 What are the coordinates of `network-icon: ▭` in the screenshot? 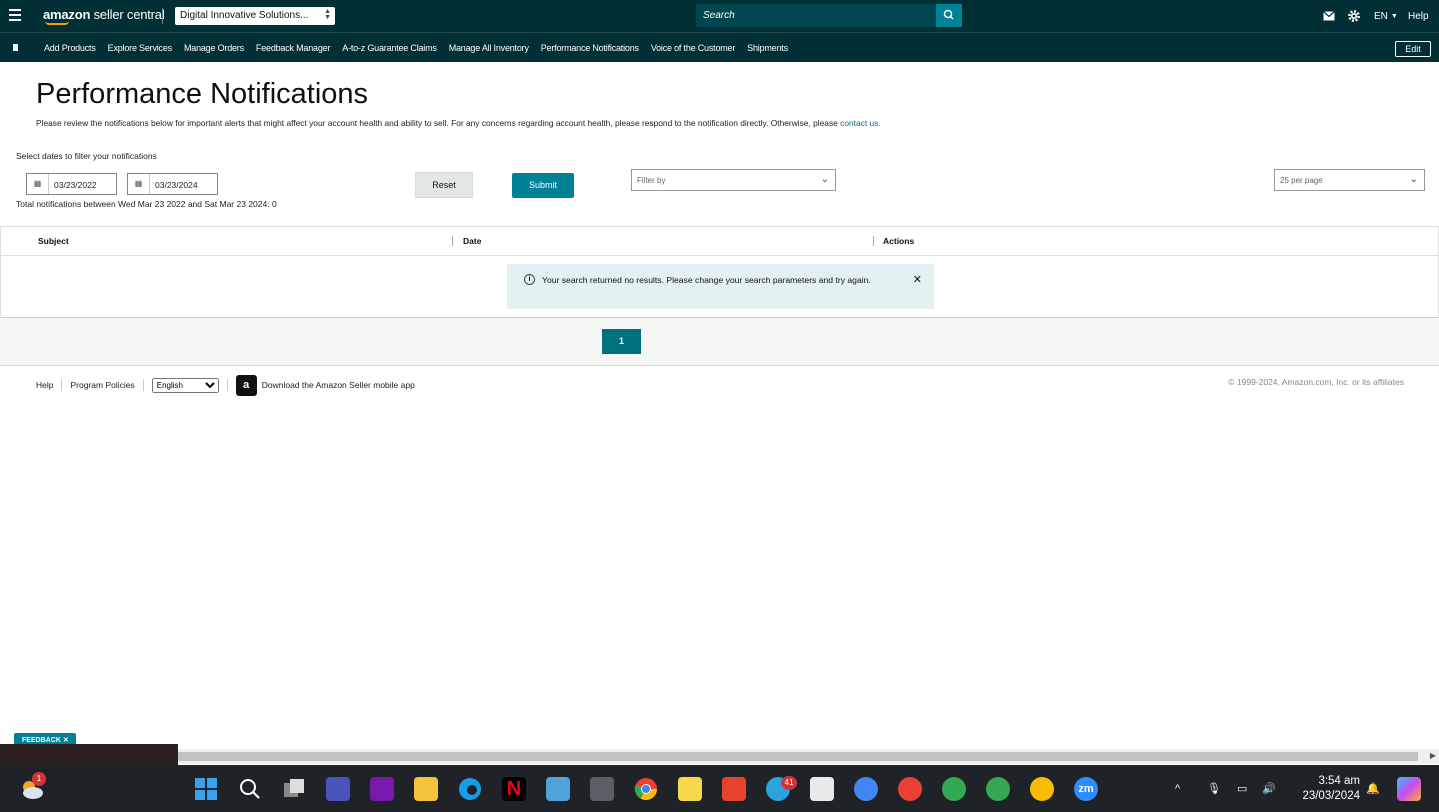 It's located at (1242, 788).